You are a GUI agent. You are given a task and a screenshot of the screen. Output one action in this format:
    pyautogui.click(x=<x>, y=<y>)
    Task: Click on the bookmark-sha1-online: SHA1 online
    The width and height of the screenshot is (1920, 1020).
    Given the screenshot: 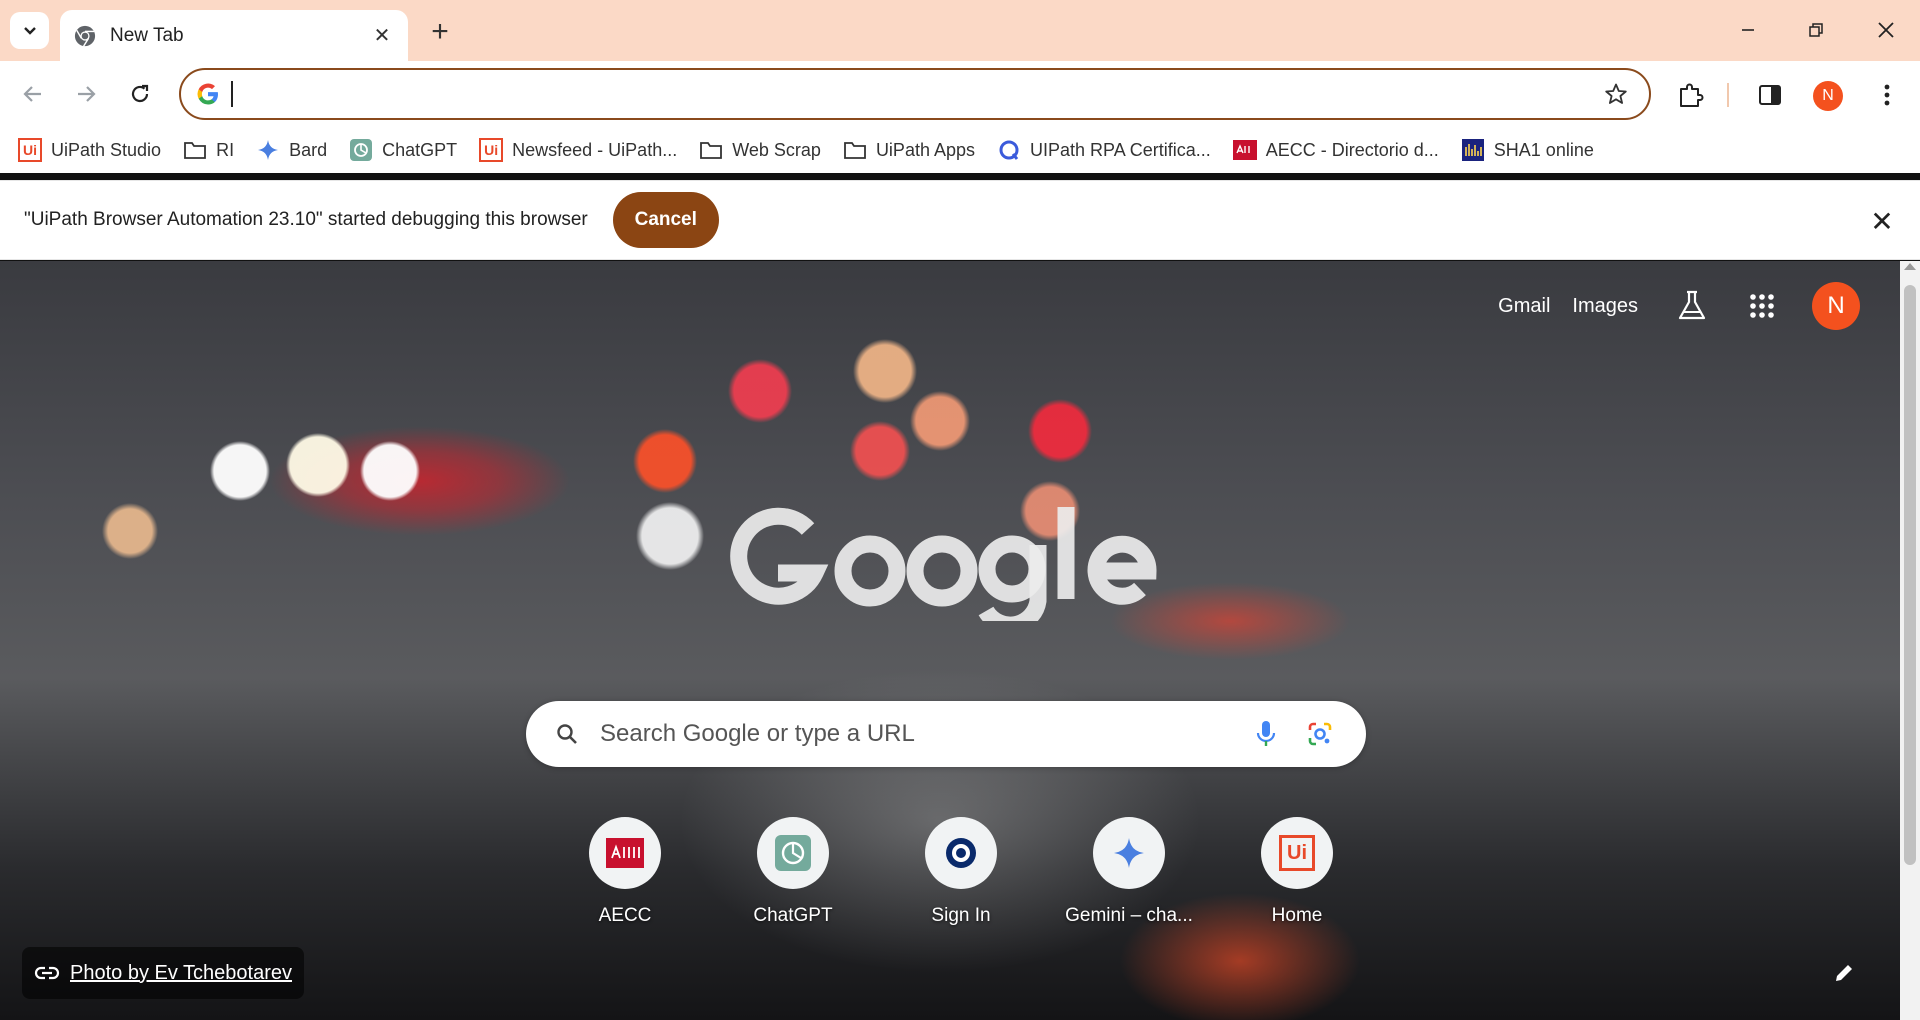 What is the action you would take?
    pyautogui.click(x=1530, y=150)
    